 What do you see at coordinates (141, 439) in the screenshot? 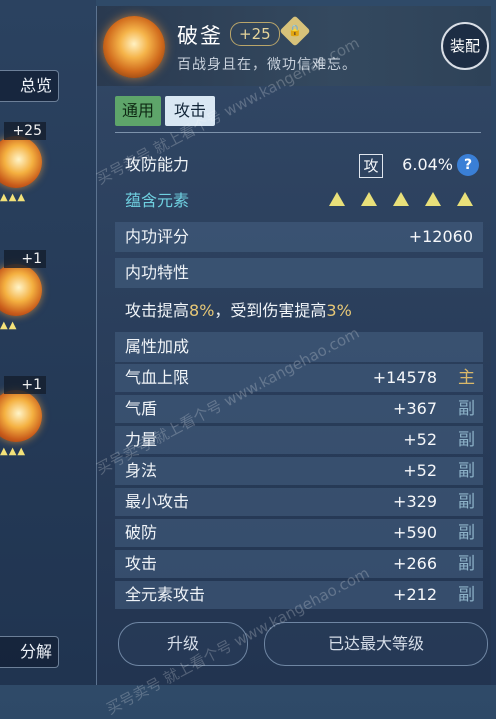
I see `attribute-name: 力量` at bounding box center [141, 439].